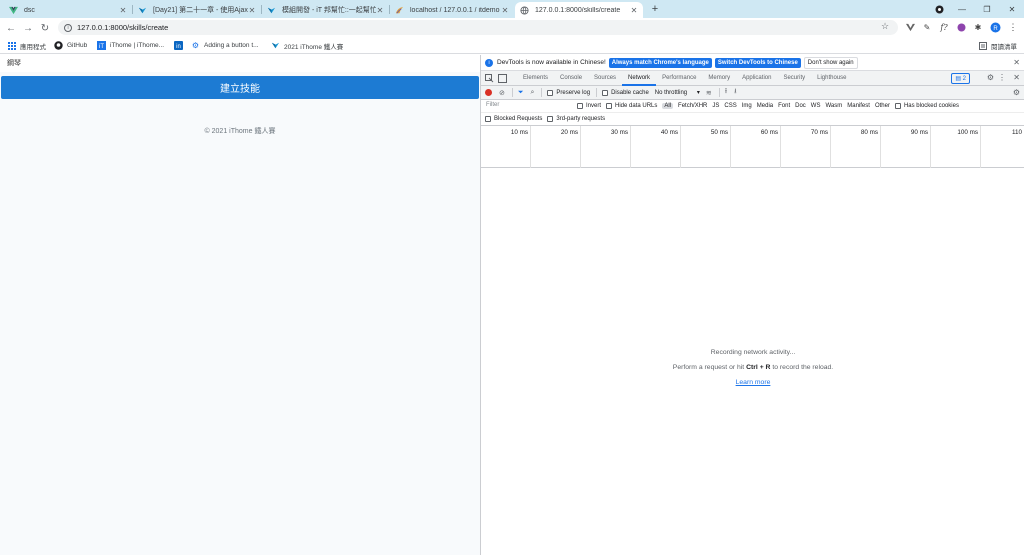  What do you see at coordinates (70, 45) in the screenshot?
I see `bookmark-github: GitHub` at bounding box center [70, 45].